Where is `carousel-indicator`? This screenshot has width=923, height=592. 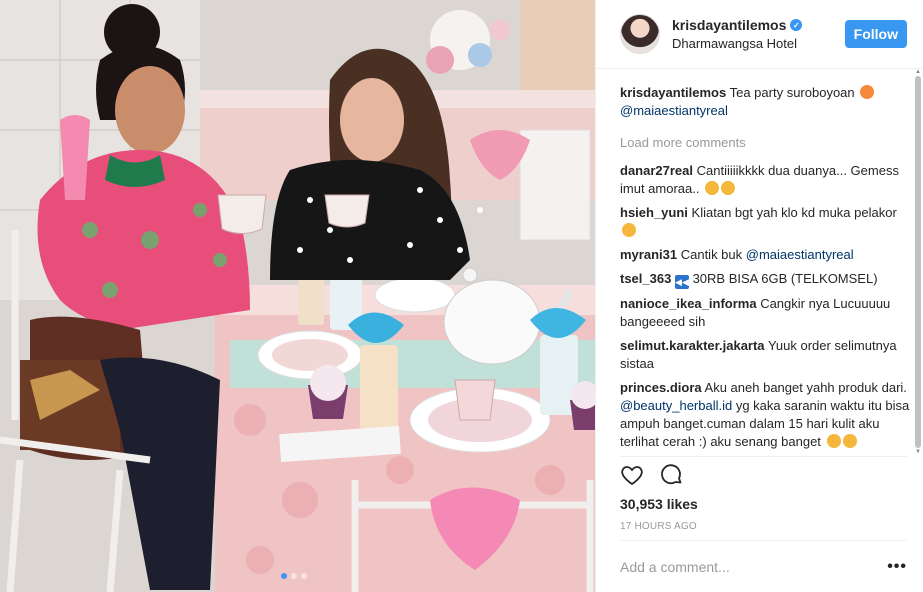
carousel-indicator is located at coordinates (294, 576).